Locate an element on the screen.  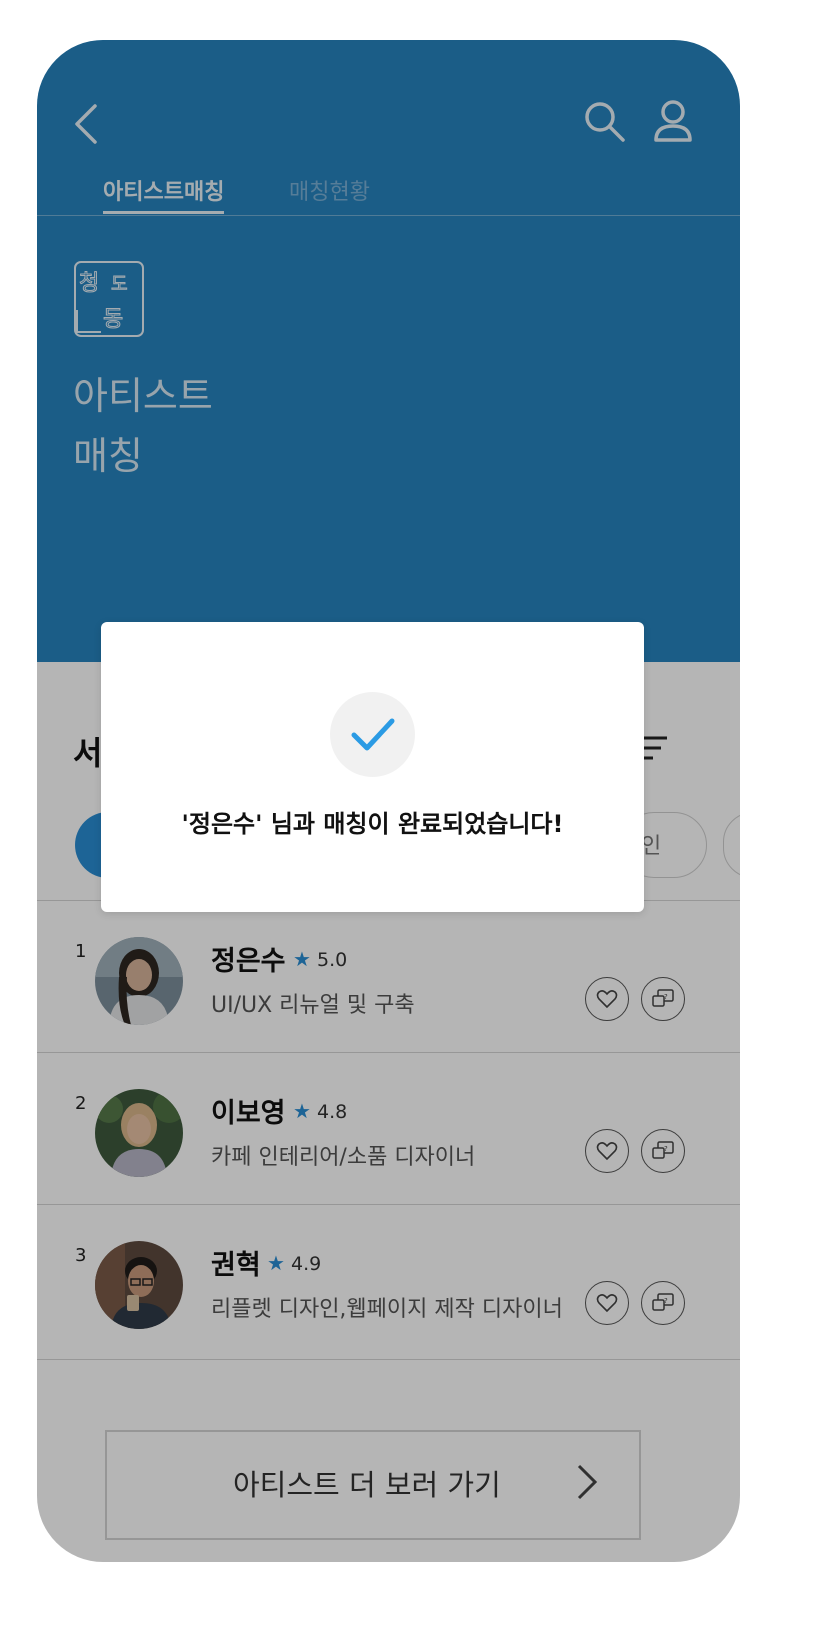
check-icon is located at coordinates (373, 734).